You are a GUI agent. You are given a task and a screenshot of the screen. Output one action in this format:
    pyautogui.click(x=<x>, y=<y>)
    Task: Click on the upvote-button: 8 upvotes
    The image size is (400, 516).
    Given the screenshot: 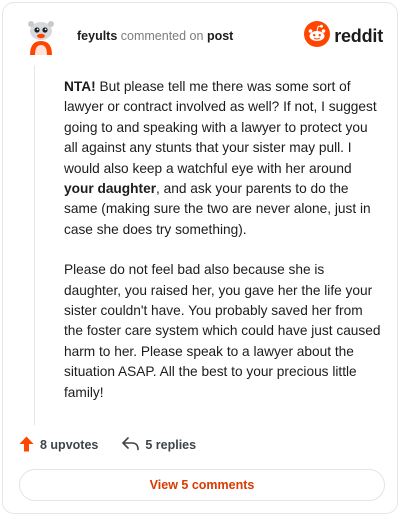 What is the action you would take?
    pyautogui.click(x=58, y=445)
    